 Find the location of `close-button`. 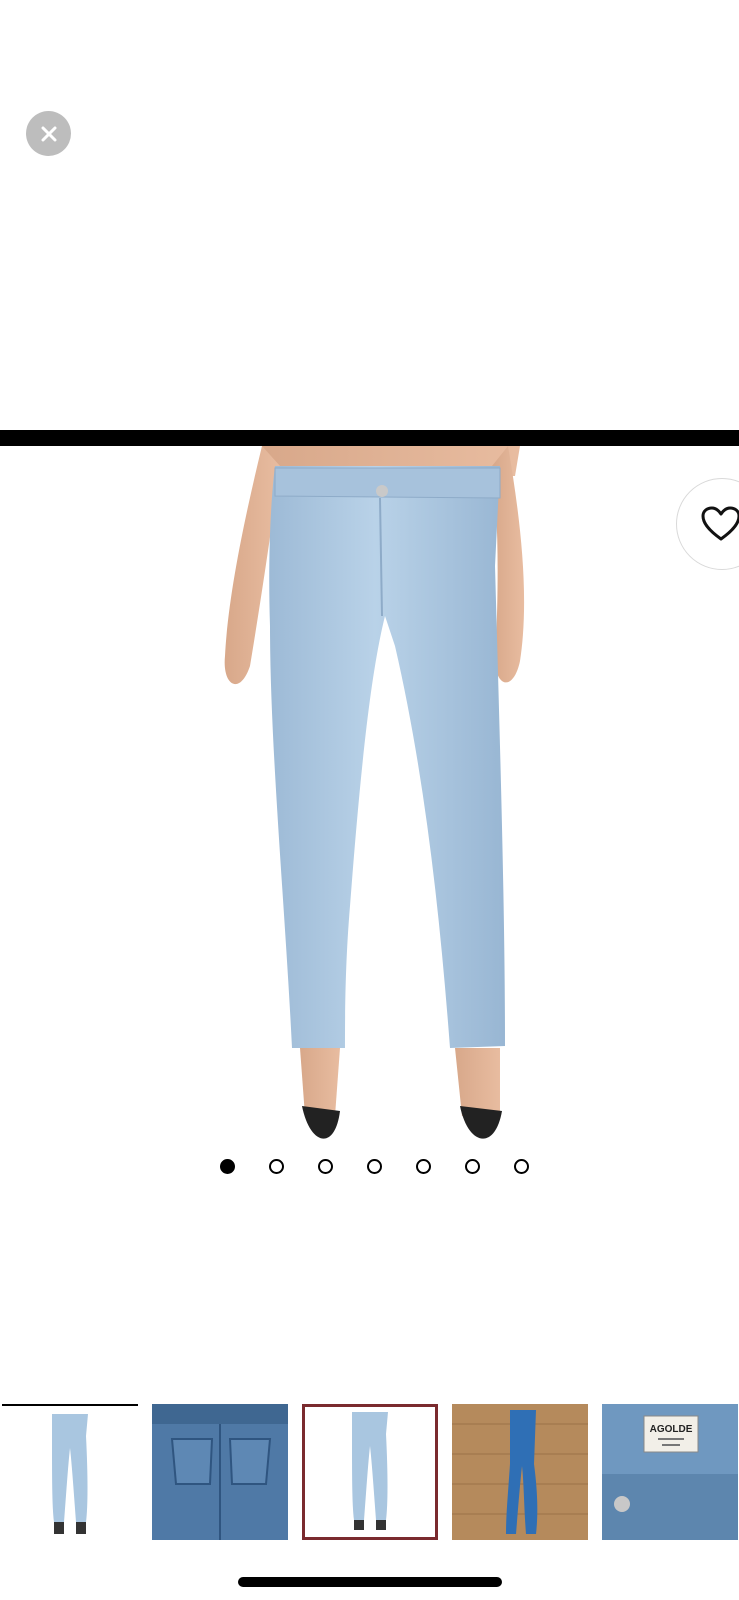

close-button is located at coordinates (48, 133).